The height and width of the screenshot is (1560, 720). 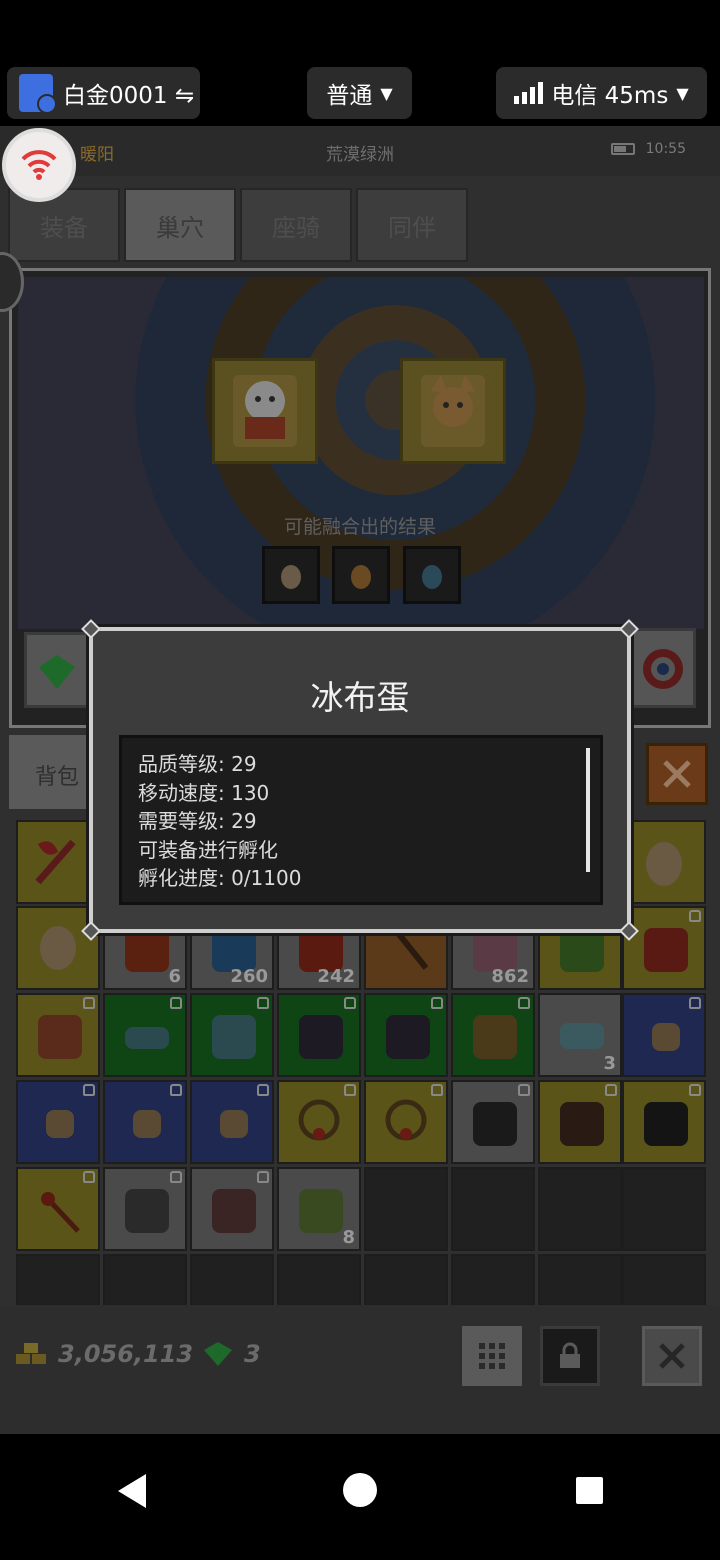 I want to click on home-icon, so click(x=360, y=1490).